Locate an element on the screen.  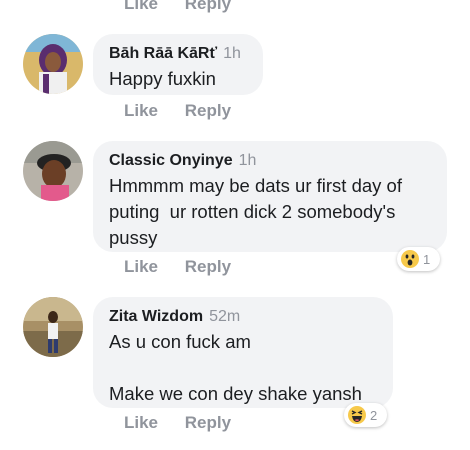
comment-time: 52m is located at coordinates (224, 316).